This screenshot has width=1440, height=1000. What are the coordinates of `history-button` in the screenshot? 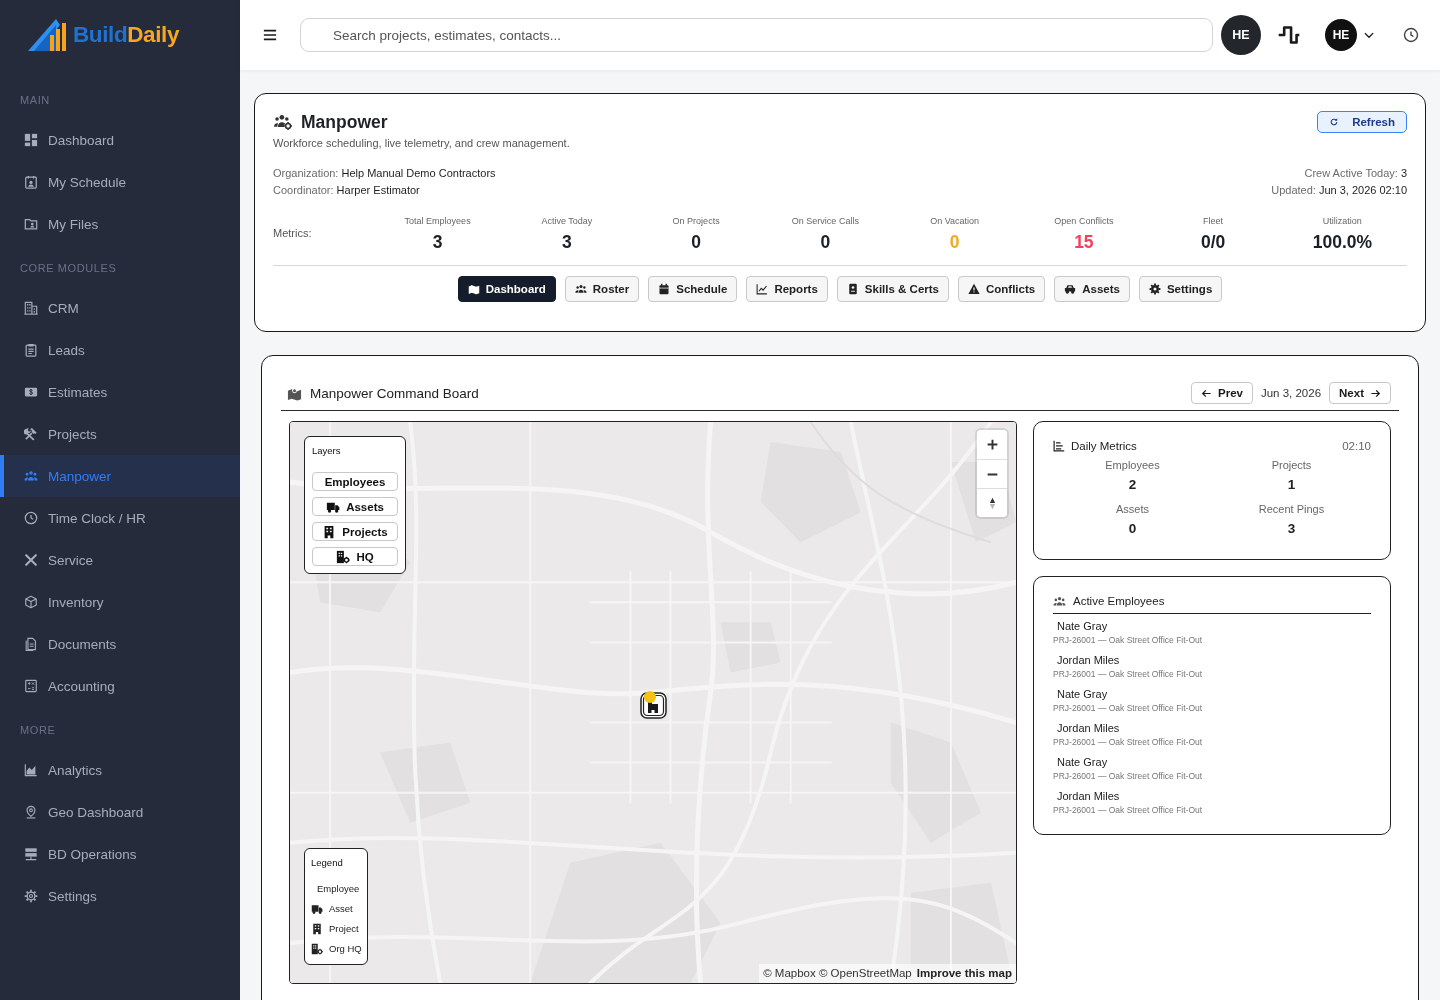 It's located at (1411, 35).